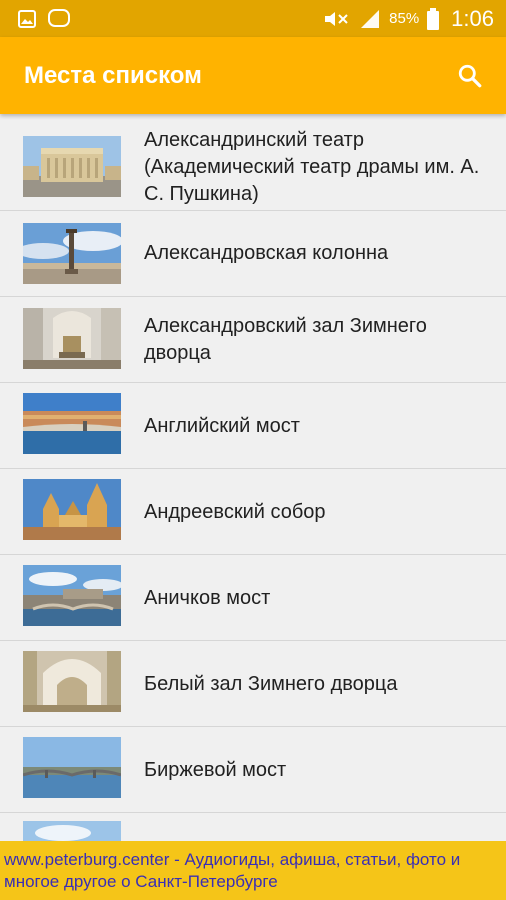 The image size is (506, 900). I want to click on status-right: 85% 1:06, so click(407, 19).